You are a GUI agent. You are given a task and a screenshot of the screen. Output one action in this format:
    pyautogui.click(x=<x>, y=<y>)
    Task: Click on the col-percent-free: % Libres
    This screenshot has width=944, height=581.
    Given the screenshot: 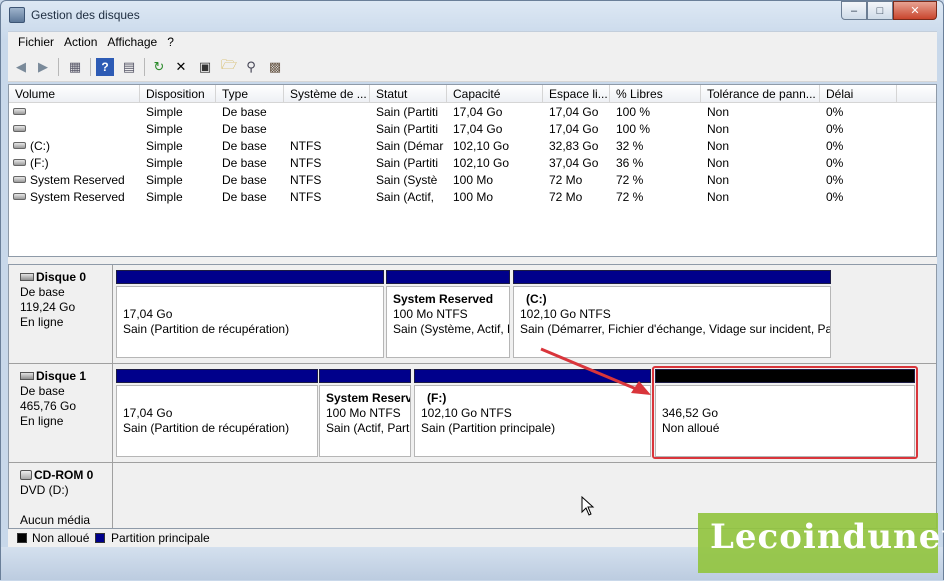 What is the action you would take?
    pyautogui.click(x=655, y=94)
    